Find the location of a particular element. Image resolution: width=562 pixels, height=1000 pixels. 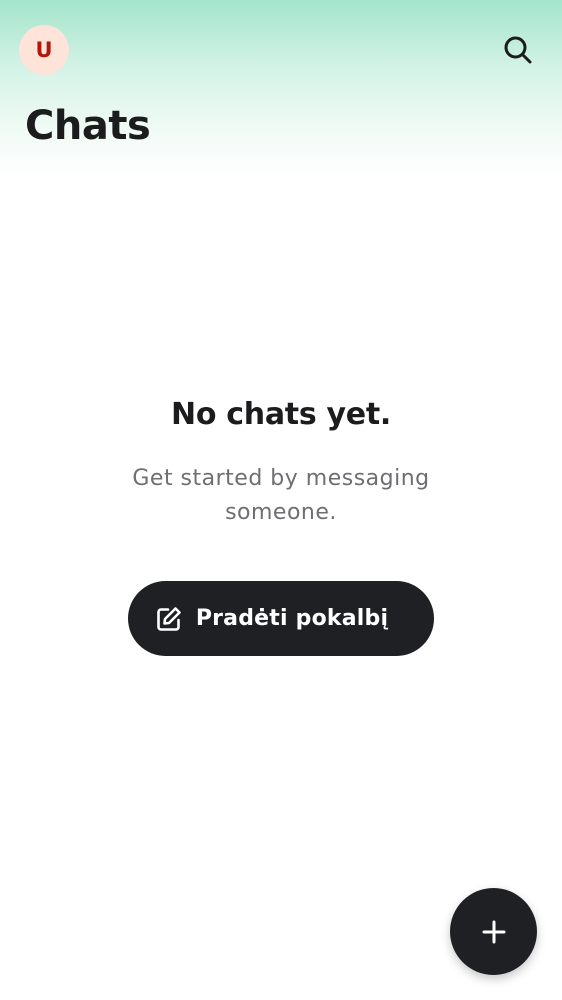

start-chat-button: Pradėti pokalbį is located at coordinates (281, 618).